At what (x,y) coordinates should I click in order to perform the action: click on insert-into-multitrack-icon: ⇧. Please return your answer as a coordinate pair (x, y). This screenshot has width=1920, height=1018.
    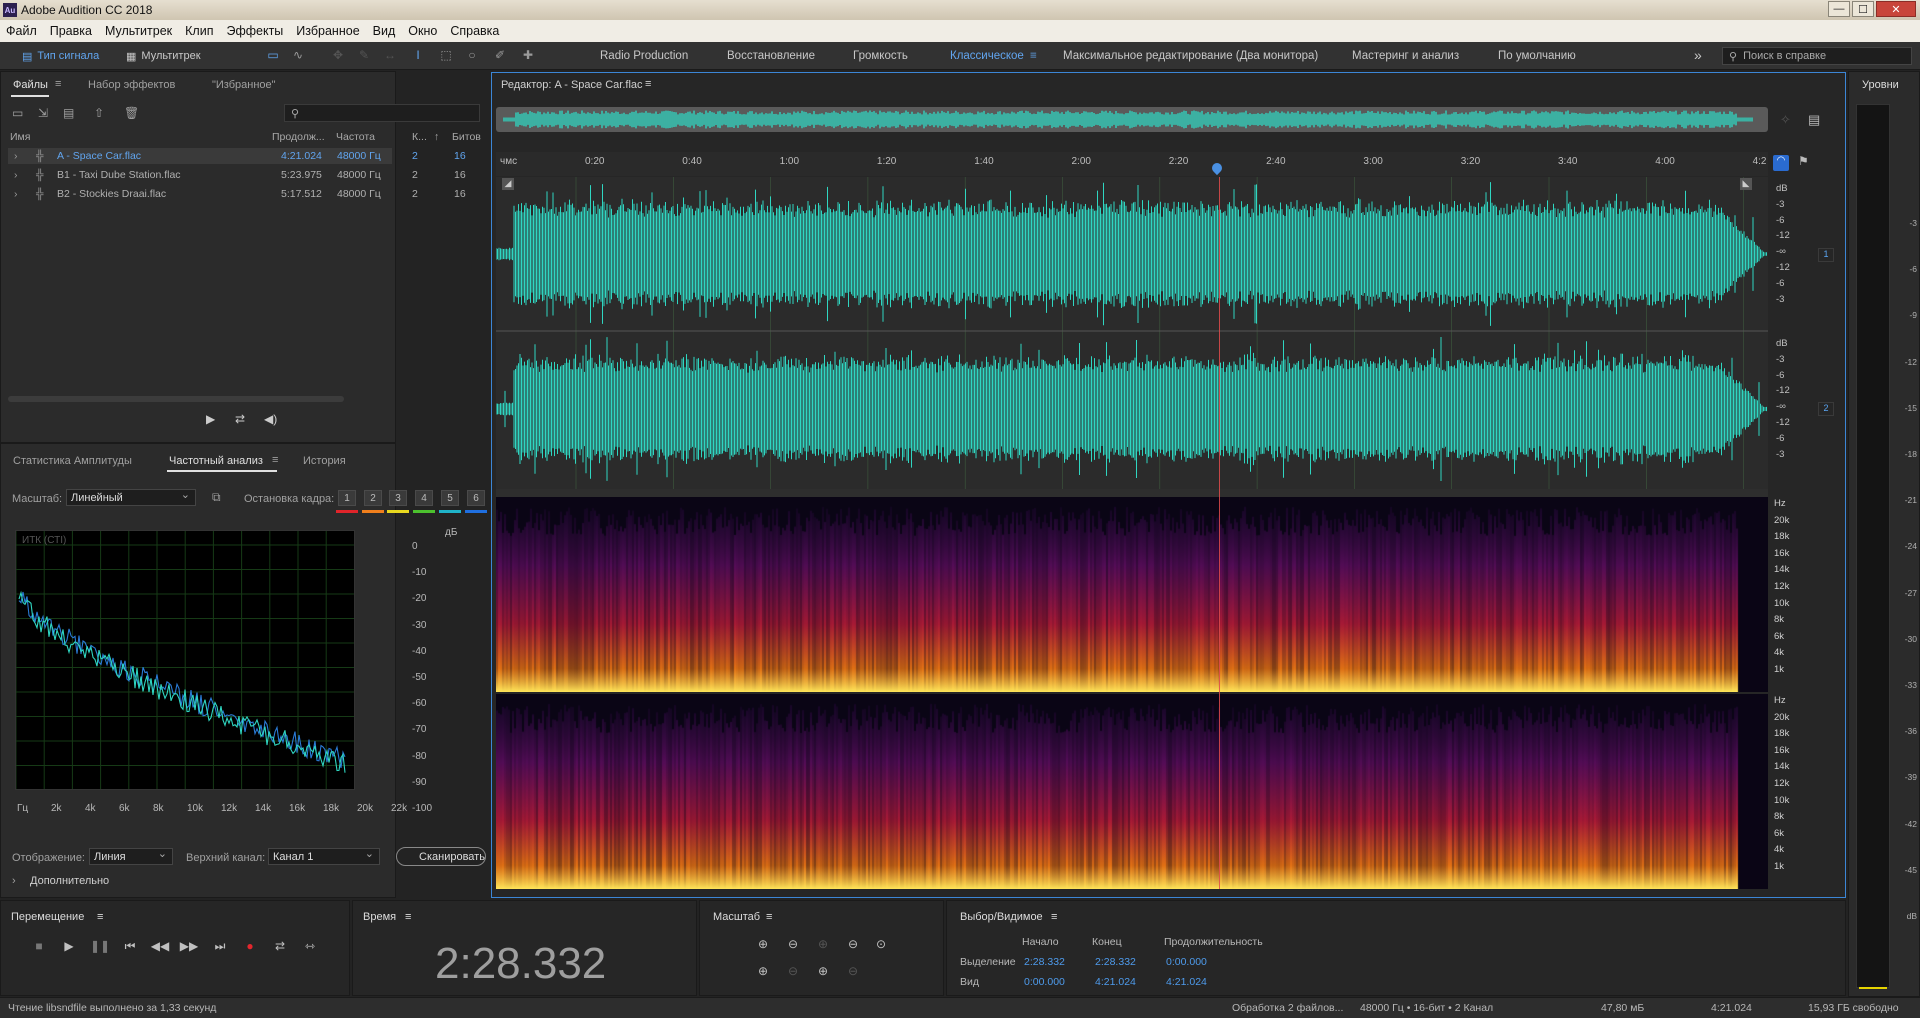
    Looking at the image, I should click on (99, 113).